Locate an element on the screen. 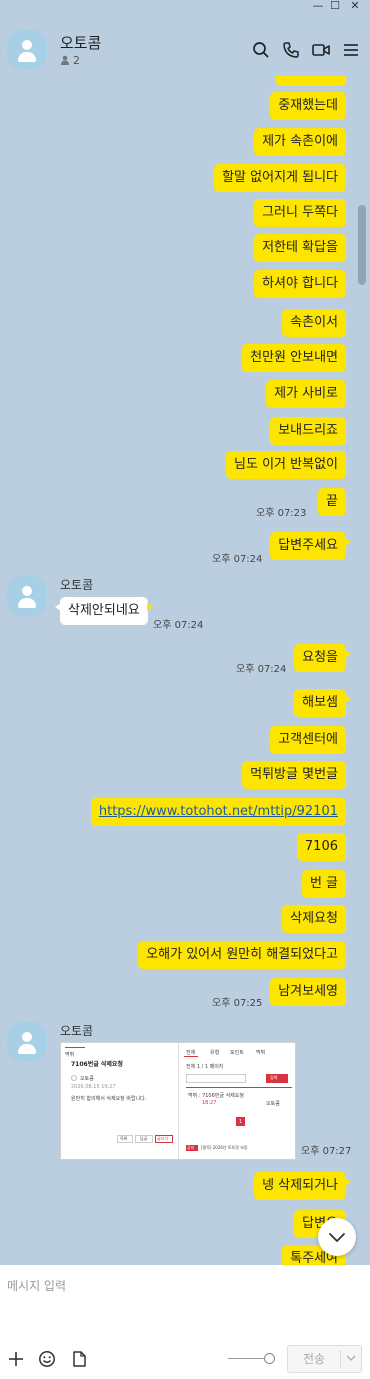 Image resolution: width=370 pixels, height=1379 pixels. shot-text: 먹튀 : 7106번글 삭제요청 is located at coordinates (216, 1096).